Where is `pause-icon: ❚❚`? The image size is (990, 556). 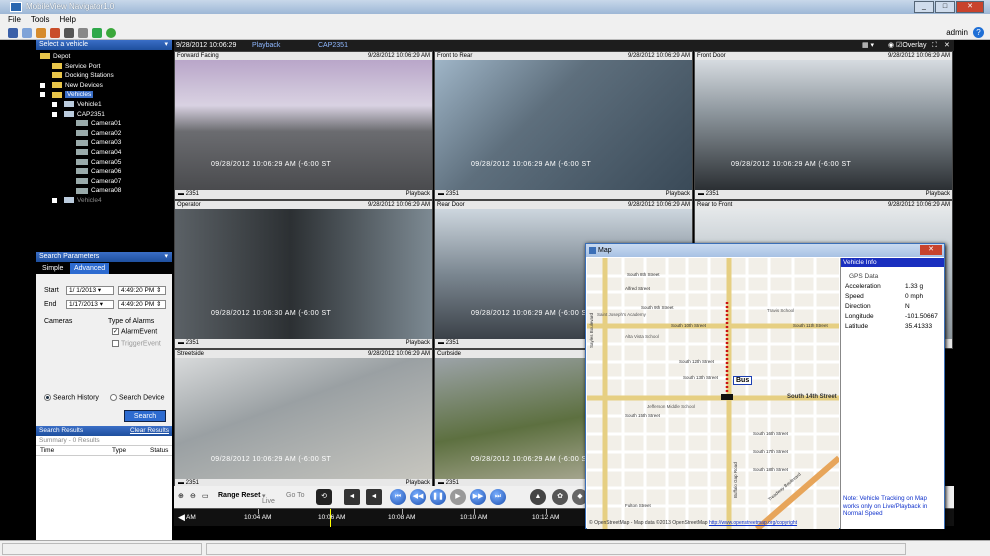
pause-icon: ❚❚ is located at coordinates (438, 497).